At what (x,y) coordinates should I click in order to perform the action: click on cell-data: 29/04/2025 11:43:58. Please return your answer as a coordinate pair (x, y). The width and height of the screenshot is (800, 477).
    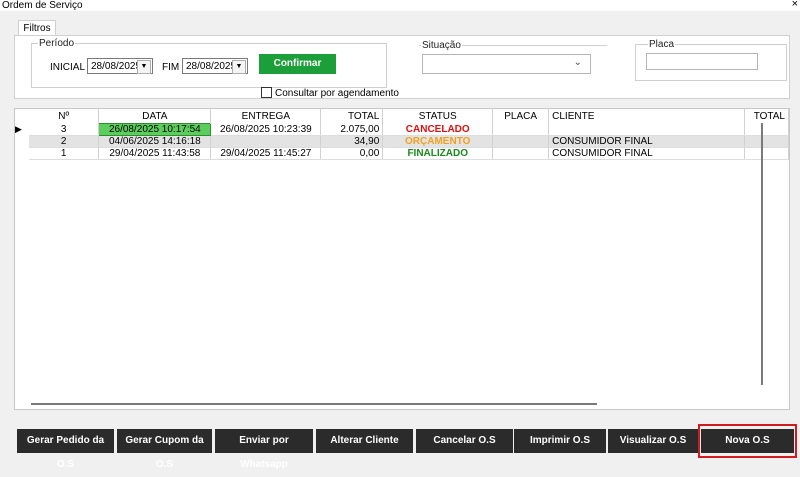
    Looking at the image, I should click on (155, 153).